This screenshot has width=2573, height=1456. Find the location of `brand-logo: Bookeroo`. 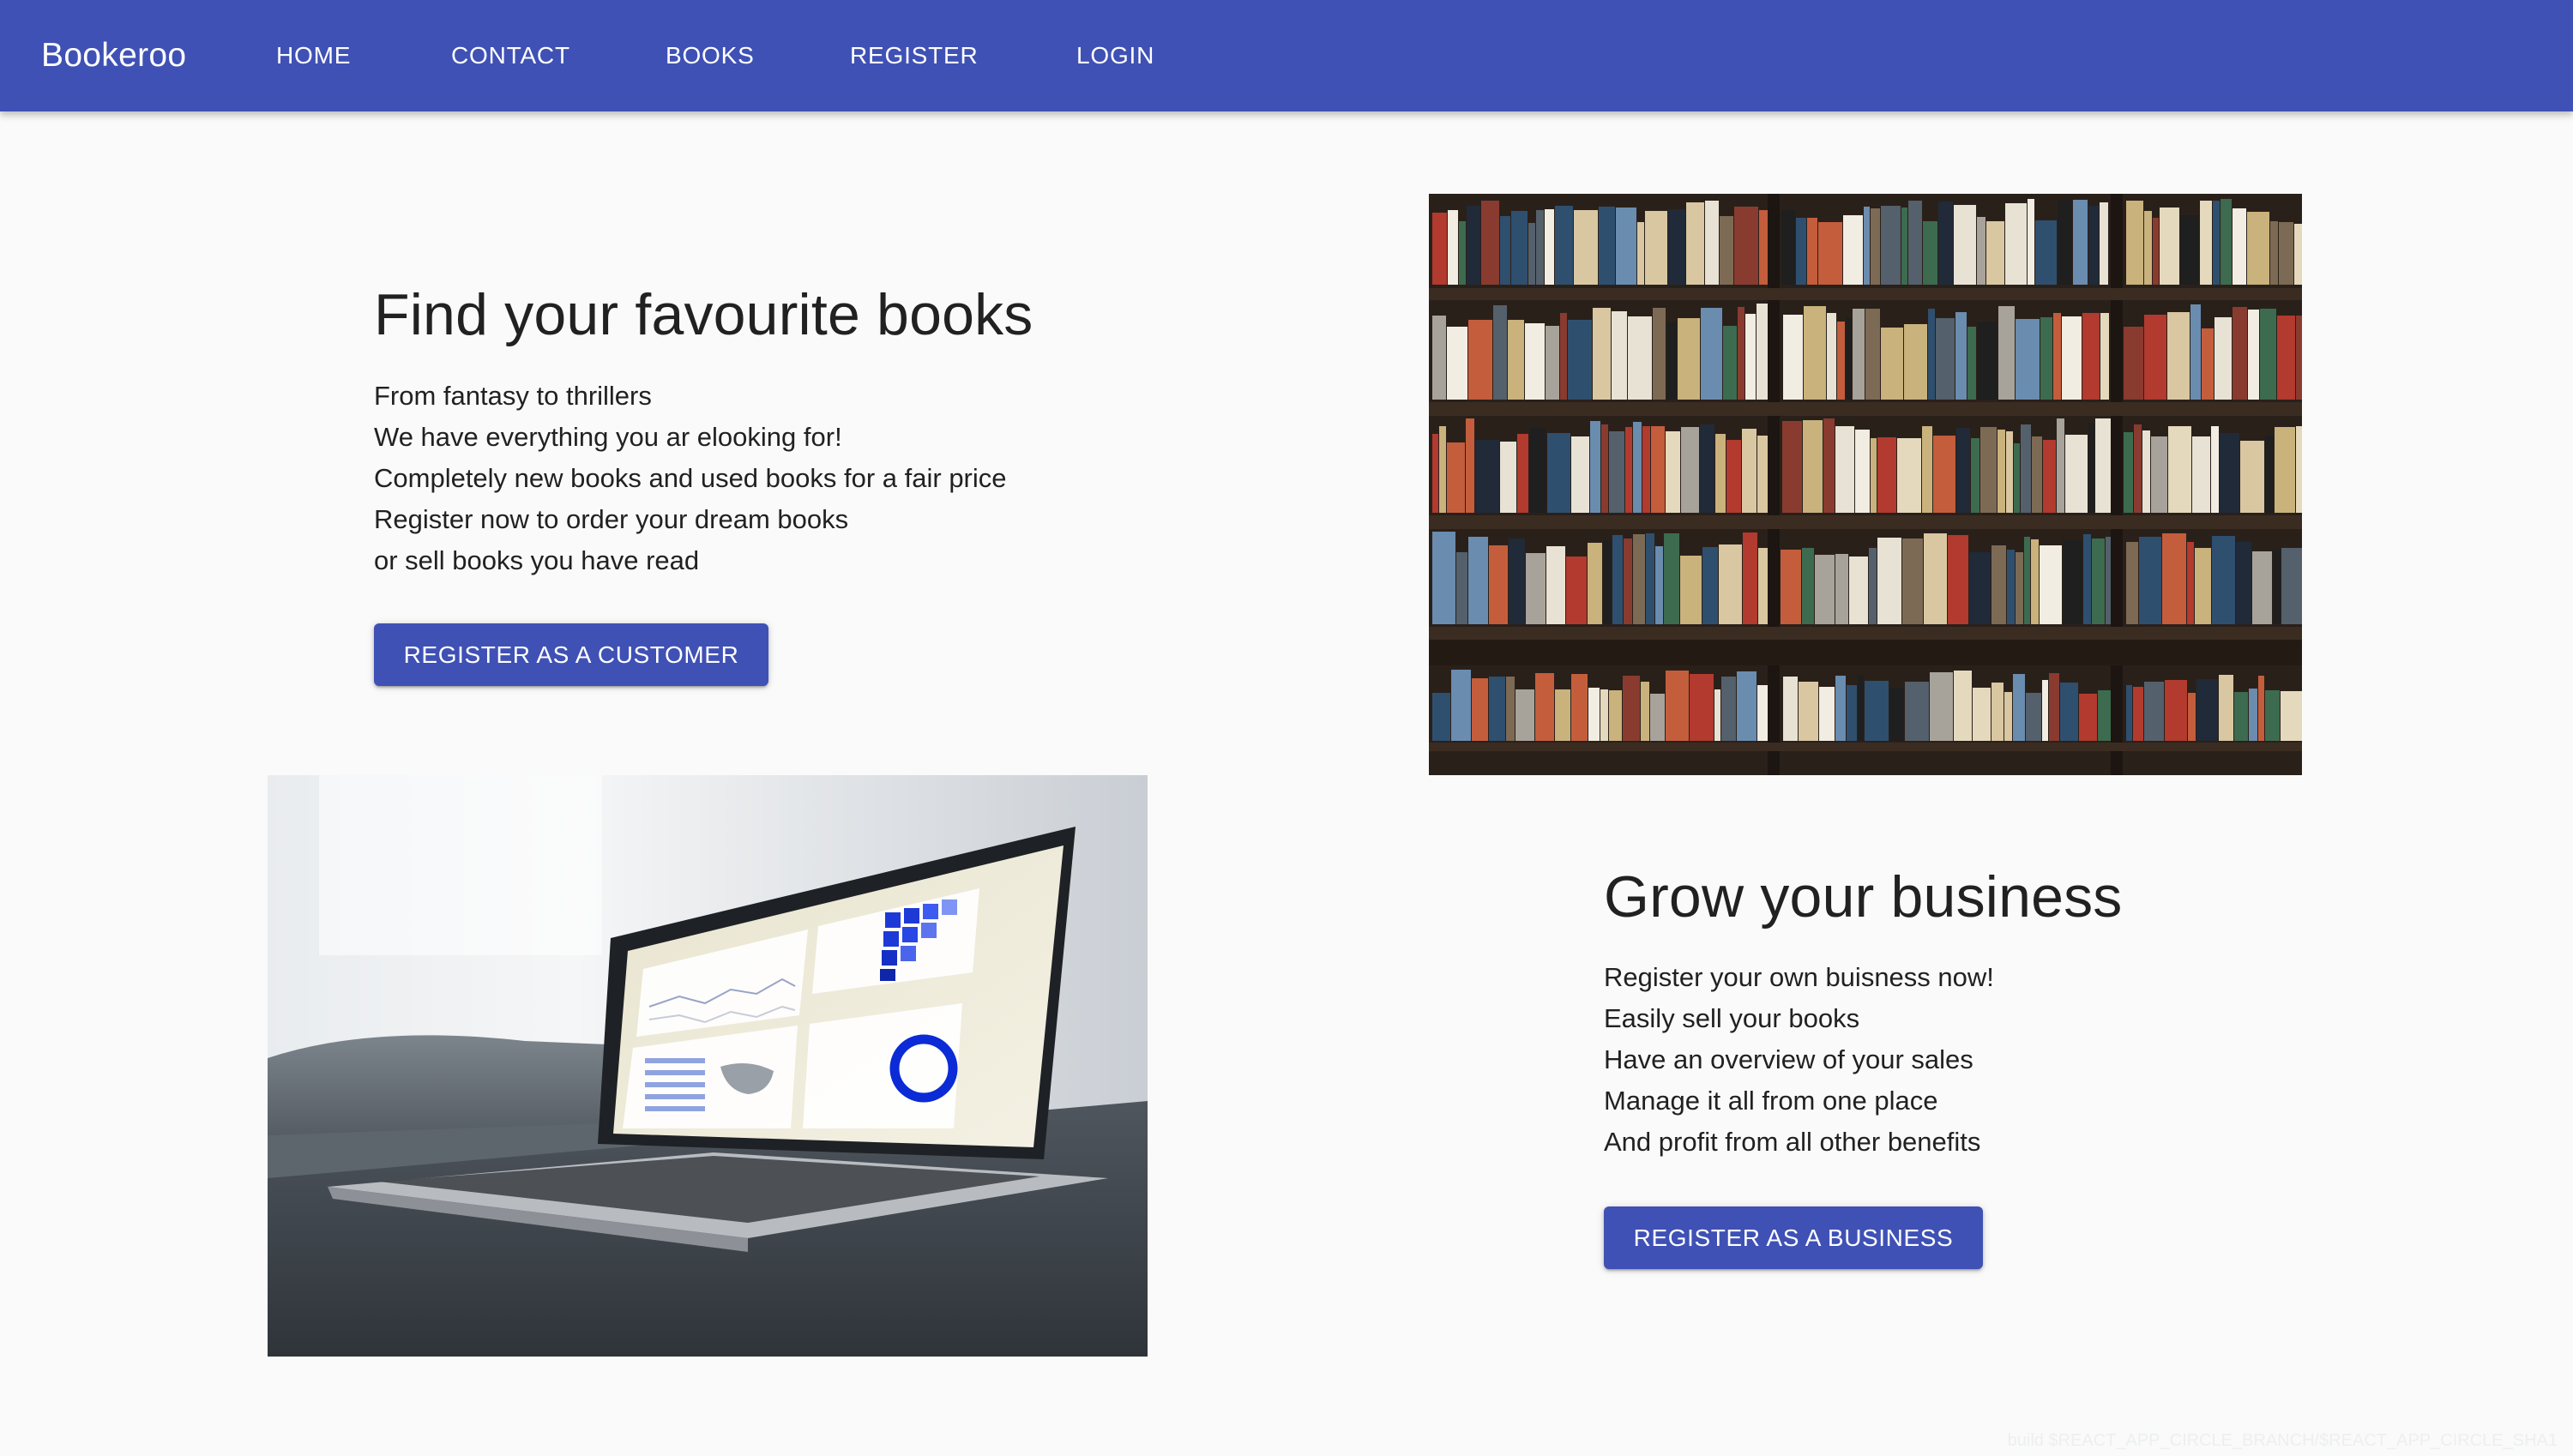

brand-logo: Bookeroo is located at coordinates (113, 55).